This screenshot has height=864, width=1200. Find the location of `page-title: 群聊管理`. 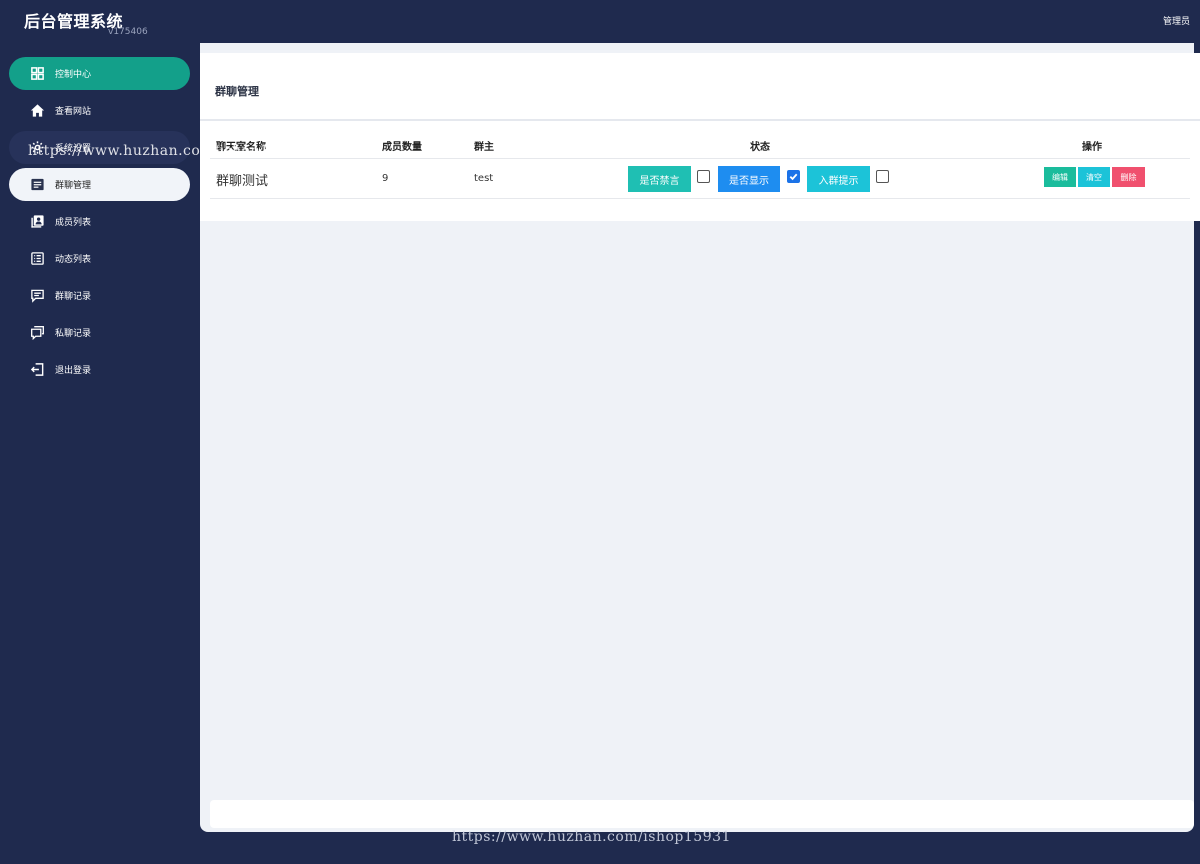

page-title: 群聊管理 is located at coordinates (237, 91).